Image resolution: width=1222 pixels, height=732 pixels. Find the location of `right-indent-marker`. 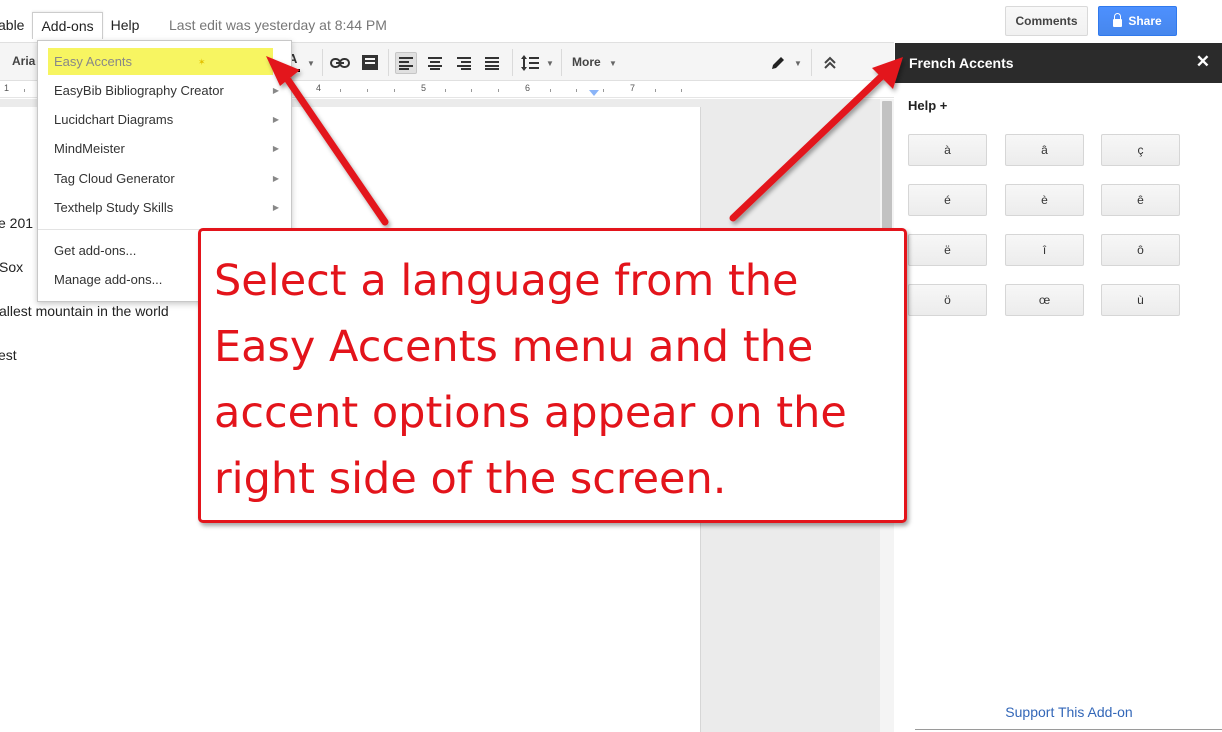

right-indent-marker is located at coordinates (594, 93).